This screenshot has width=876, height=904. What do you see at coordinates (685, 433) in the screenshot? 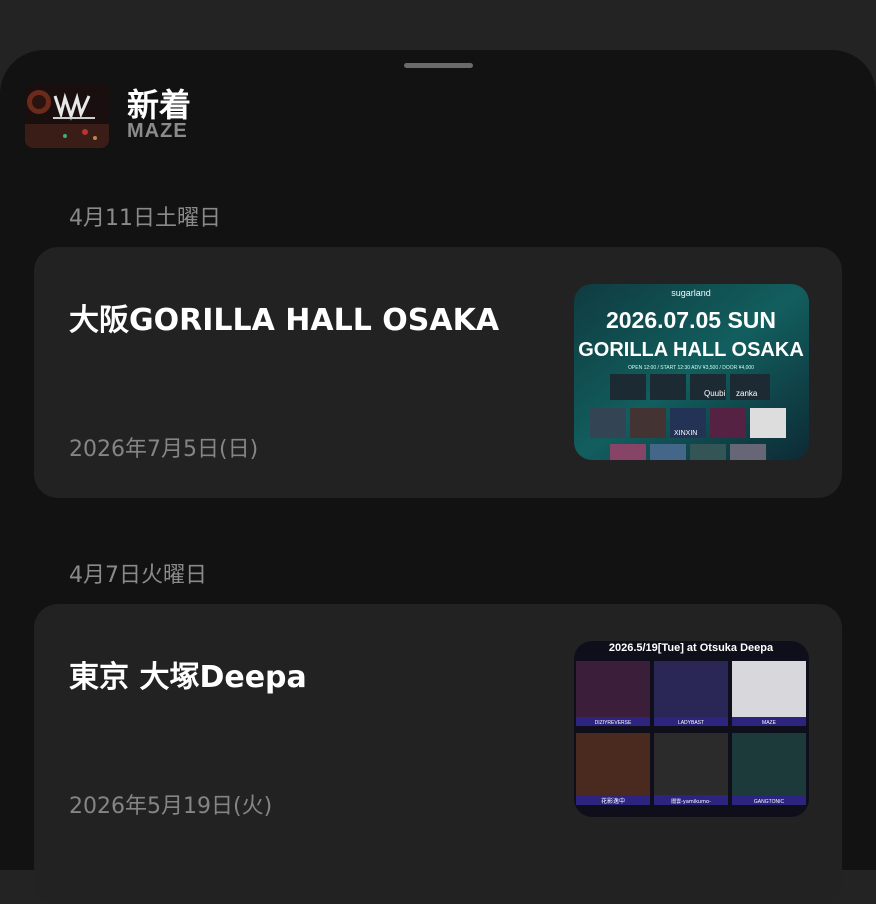
I see `flyer-act: XINXIN` at bounding box center [685, 433].